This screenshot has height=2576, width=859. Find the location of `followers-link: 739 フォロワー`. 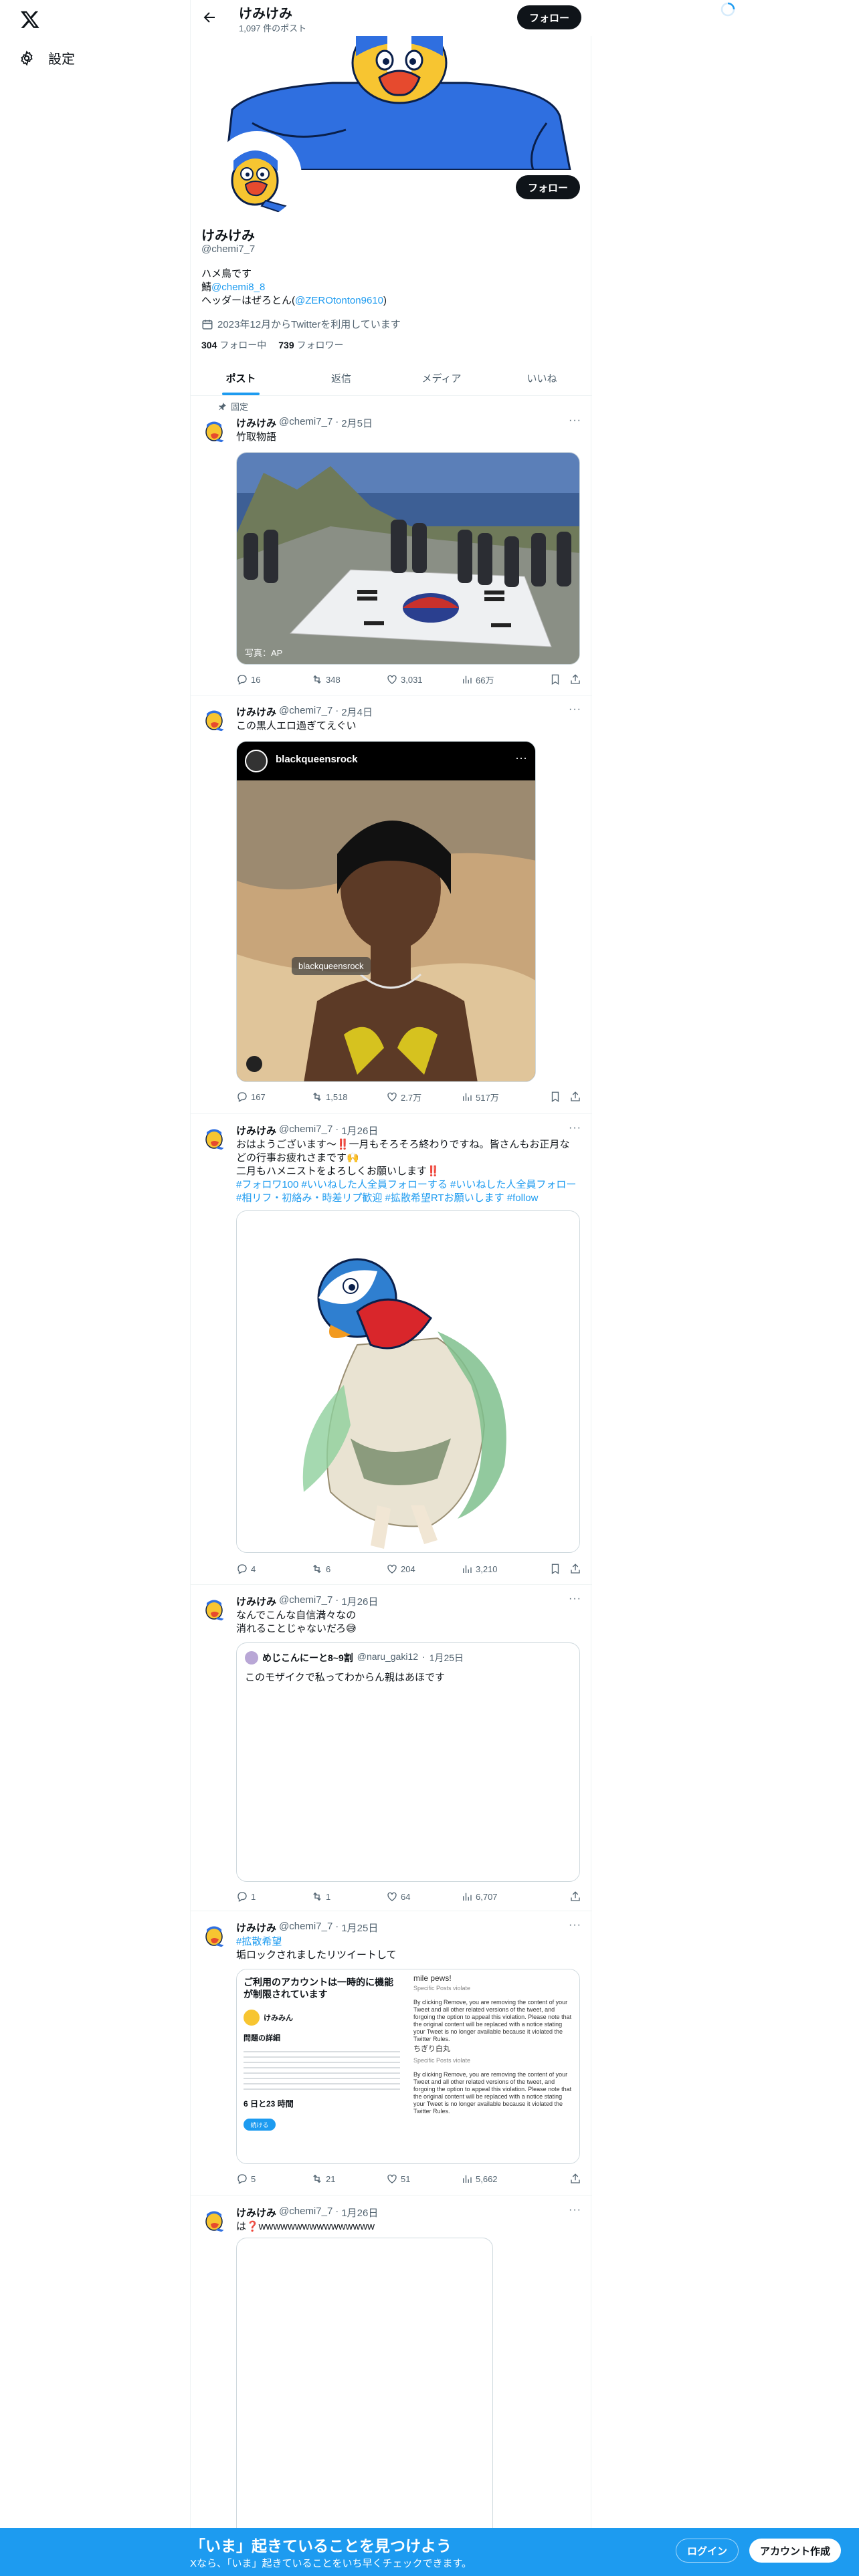

followers-link: 739 フォロワー is located at coordinates (310, 345).